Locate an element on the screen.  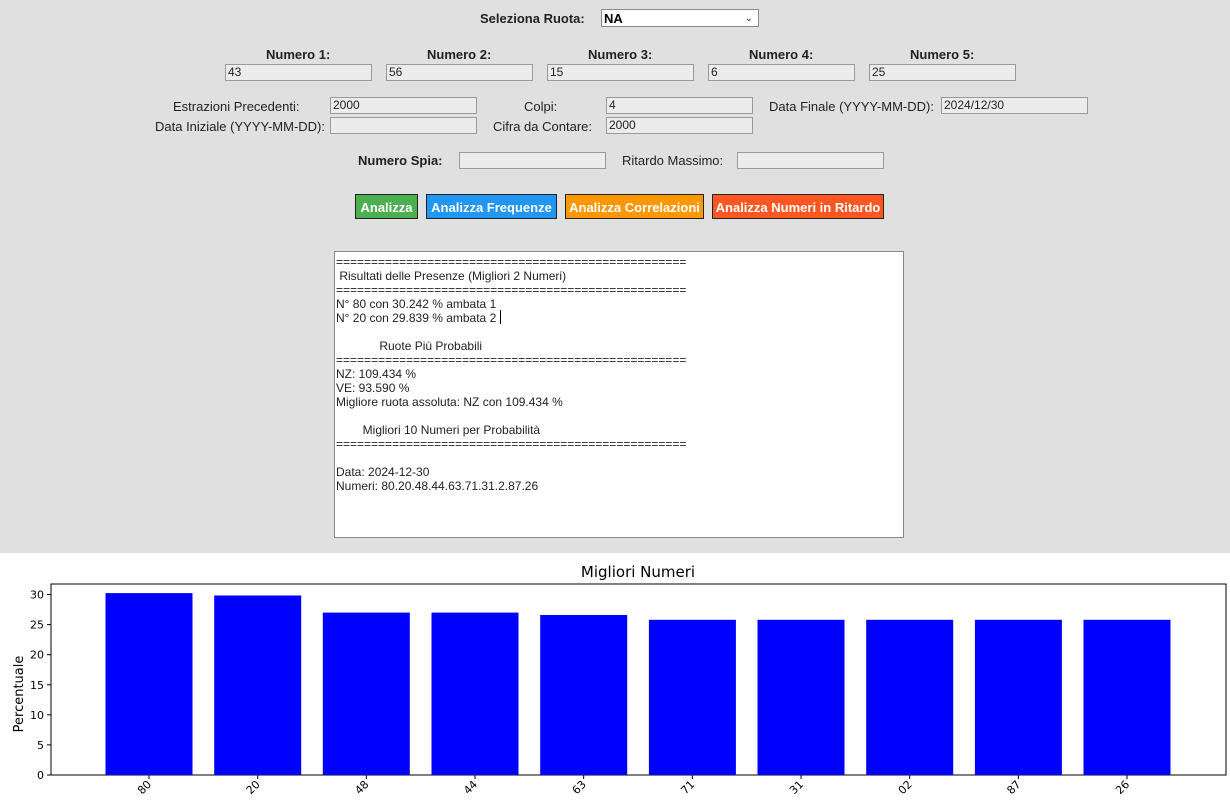
ruota-label: Seleziona Ruota: is located at coordinates (532, 18).